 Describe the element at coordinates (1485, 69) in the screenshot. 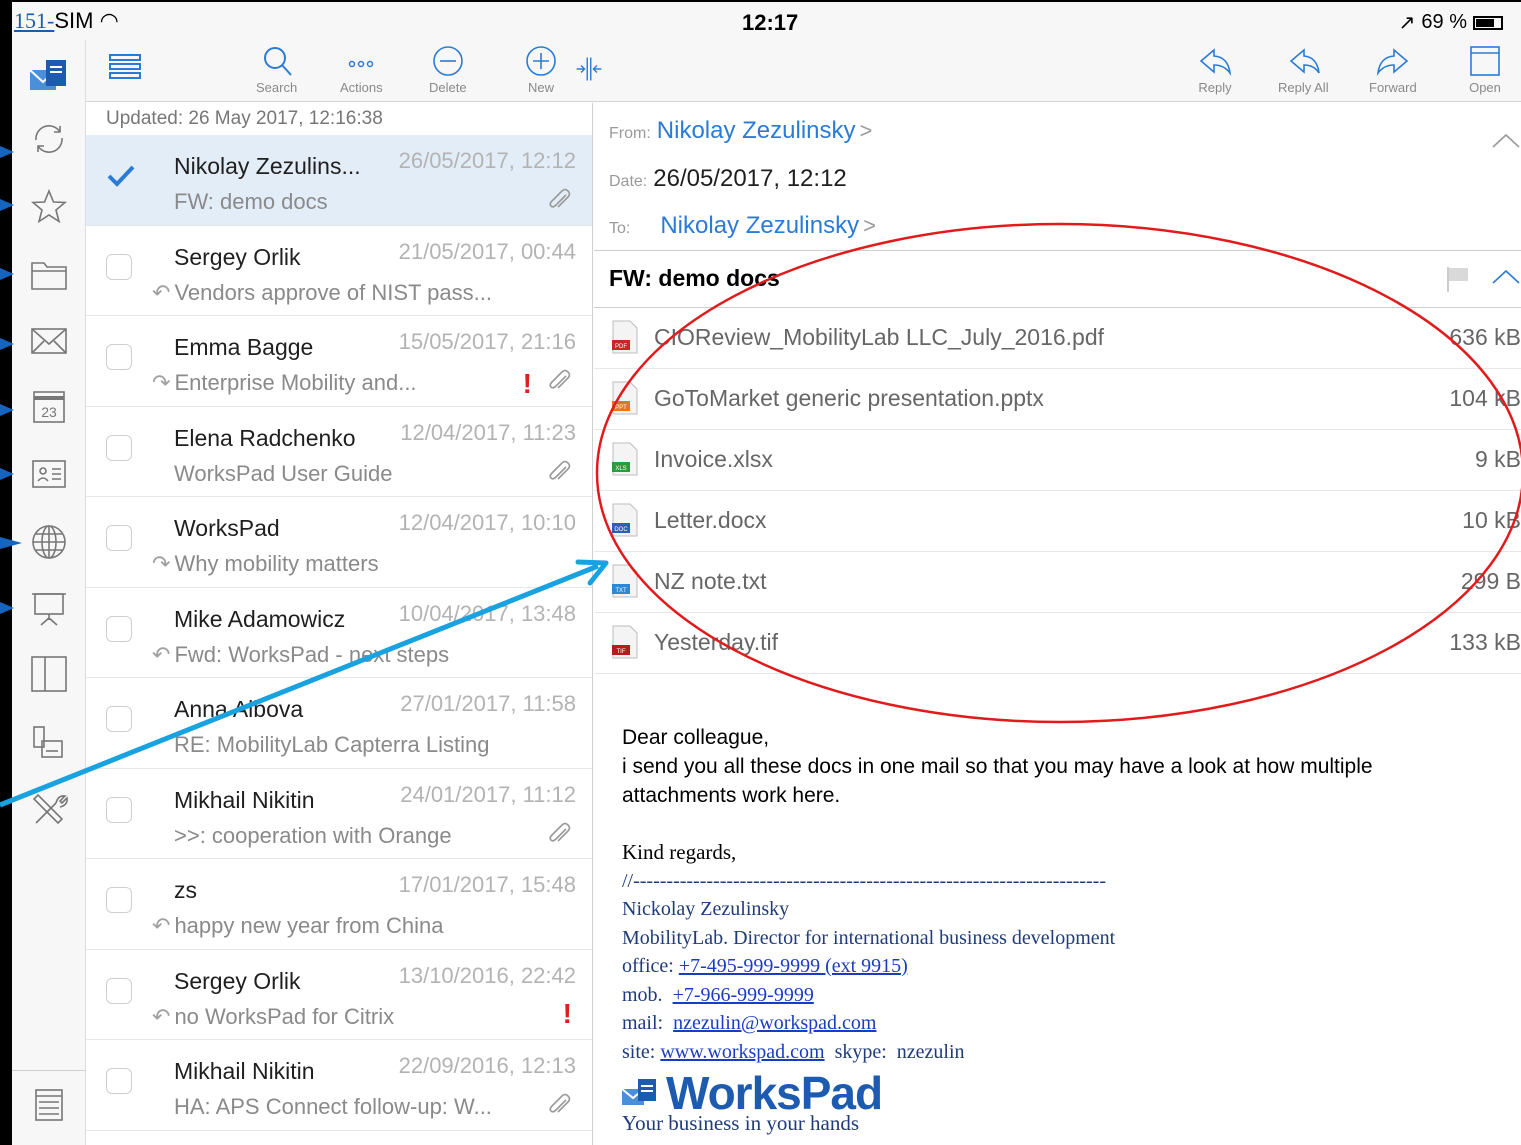

I see `open-button: Open` at that location.